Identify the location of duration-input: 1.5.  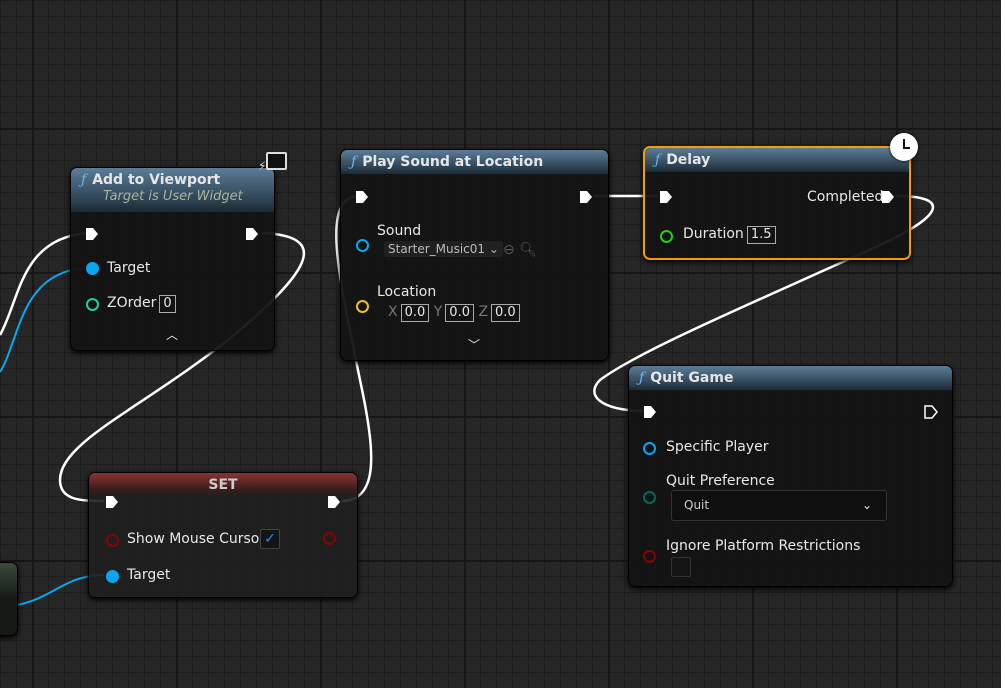
(761, 235).